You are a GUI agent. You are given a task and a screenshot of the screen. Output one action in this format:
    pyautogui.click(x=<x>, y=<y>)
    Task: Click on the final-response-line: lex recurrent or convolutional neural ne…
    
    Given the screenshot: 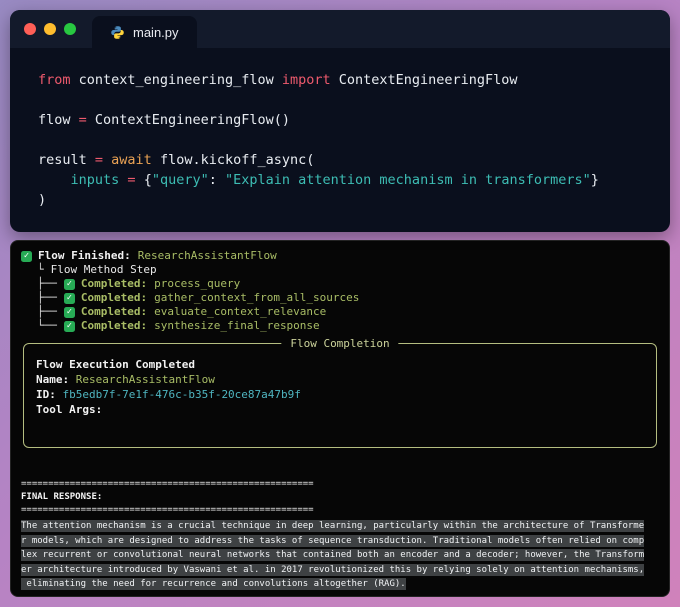 What is the action you would take?
    pyautogui.click(x=333, y=555)
    